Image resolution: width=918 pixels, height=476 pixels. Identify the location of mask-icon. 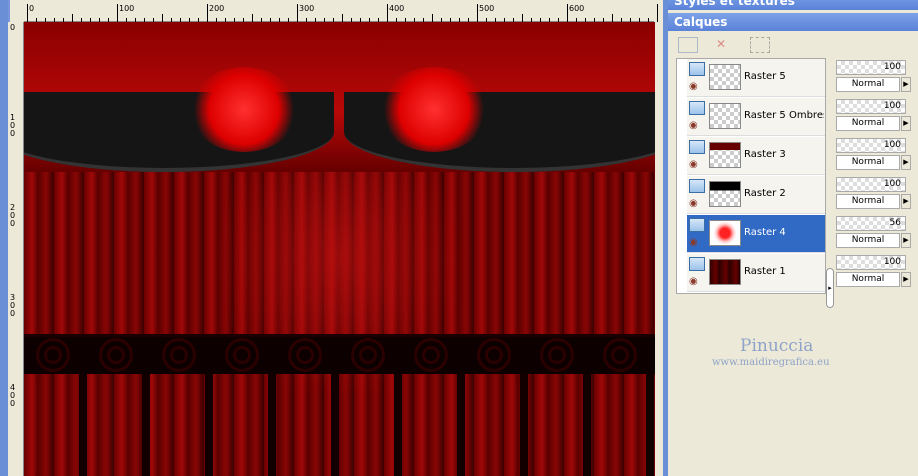
(760, 45).